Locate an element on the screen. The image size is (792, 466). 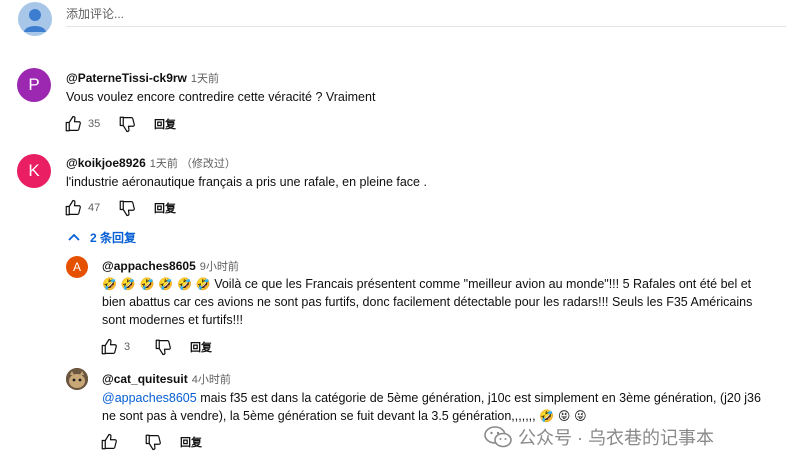
reply-author: @cat_quitesuit is located at coordinates (145, 379).